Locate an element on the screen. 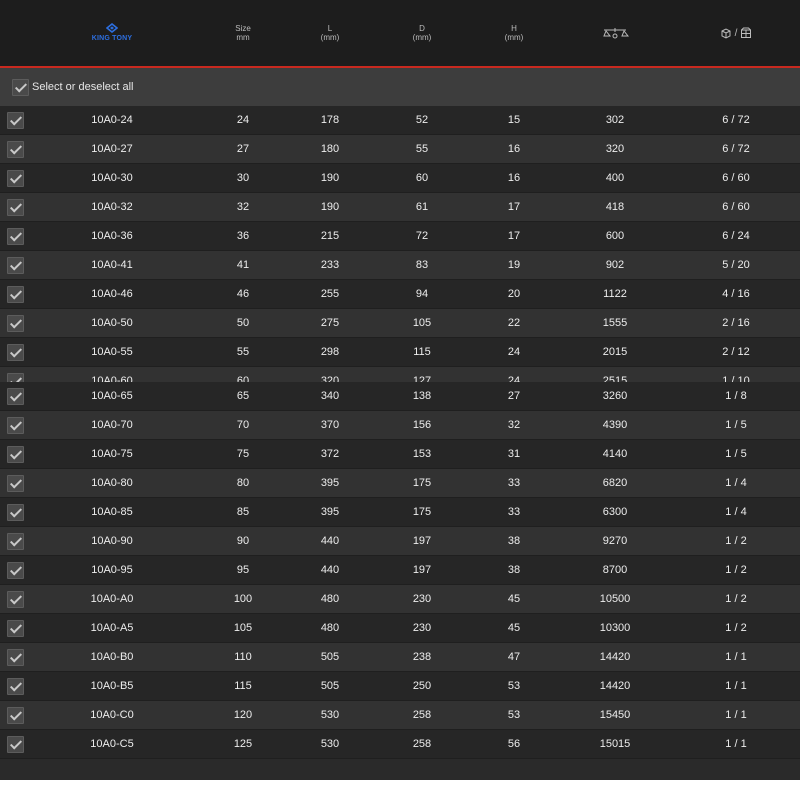 Image resolution: width=800 pixels, height=800 pixels. carton-box-icon is located at coordinates (746, 32).